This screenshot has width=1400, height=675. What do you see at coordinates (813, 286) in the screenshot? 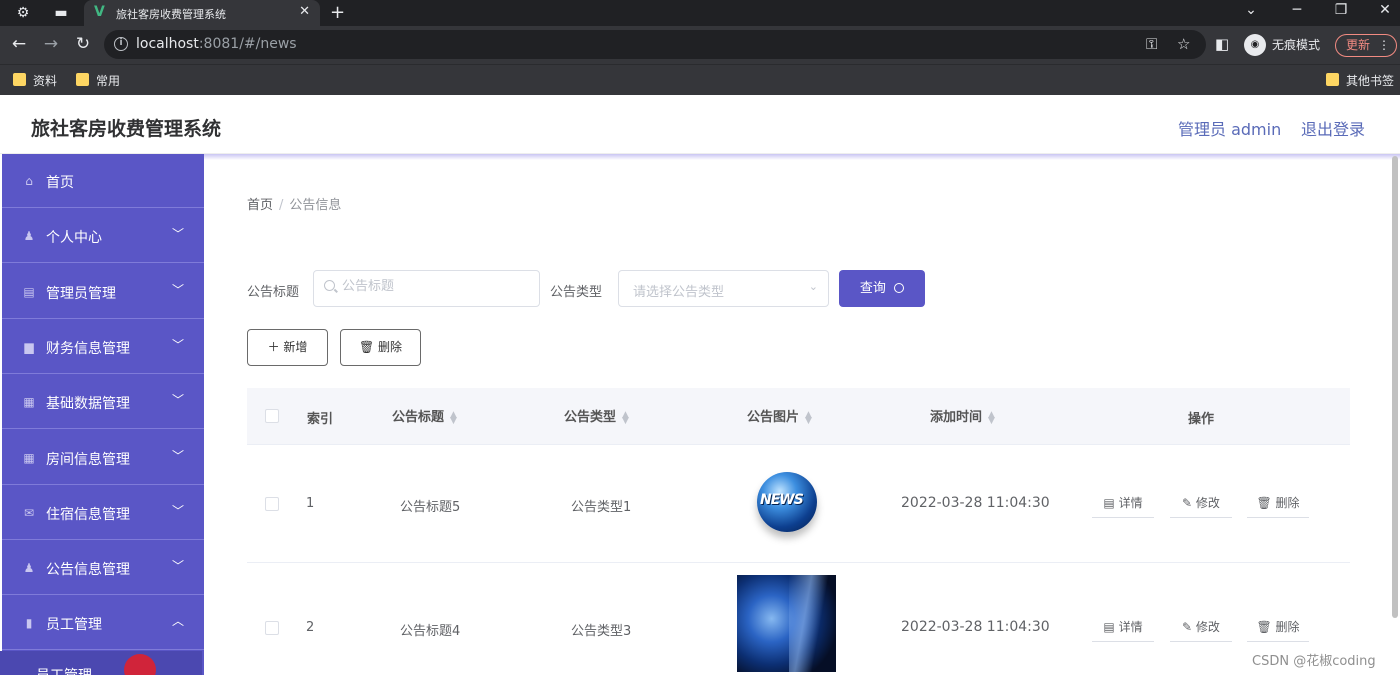
I see `chevron-down-icon: ⌄` at bounding box center [813, 286].